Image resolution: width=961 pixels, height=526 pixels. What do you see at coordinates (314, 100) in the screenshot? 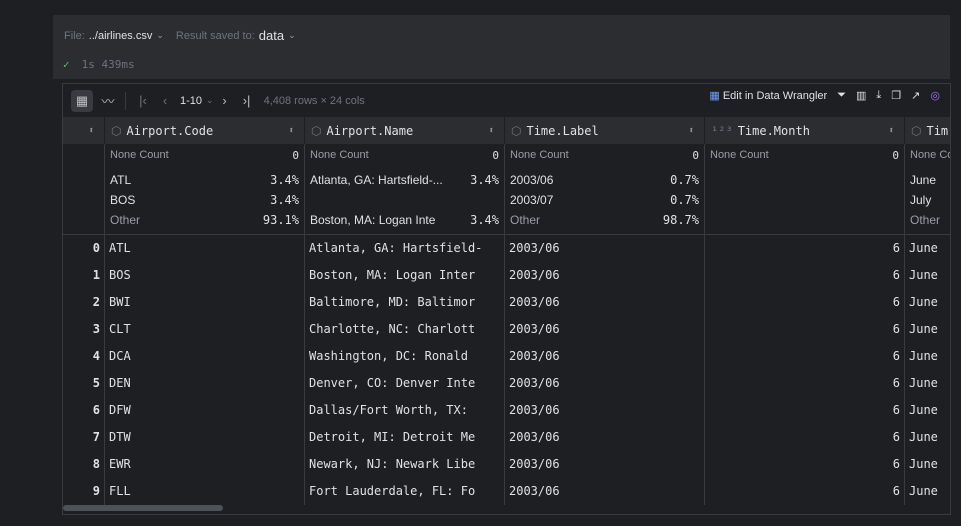
I see `size-info: 4,408 rows × 24 cols` at bounding box center [314, 100].